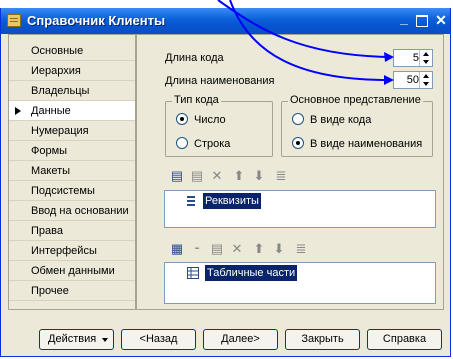  Describe the element at coordinates (60, 131) in the screenshot. I see `sidebar-item-label: Нумерация` at that location.